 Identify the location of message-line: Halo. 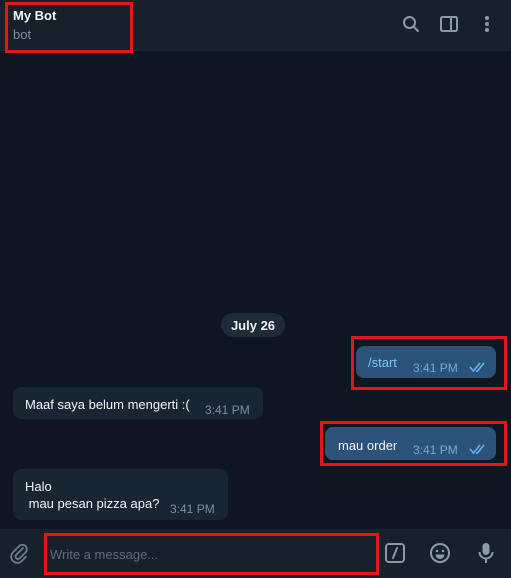
(38, 486).